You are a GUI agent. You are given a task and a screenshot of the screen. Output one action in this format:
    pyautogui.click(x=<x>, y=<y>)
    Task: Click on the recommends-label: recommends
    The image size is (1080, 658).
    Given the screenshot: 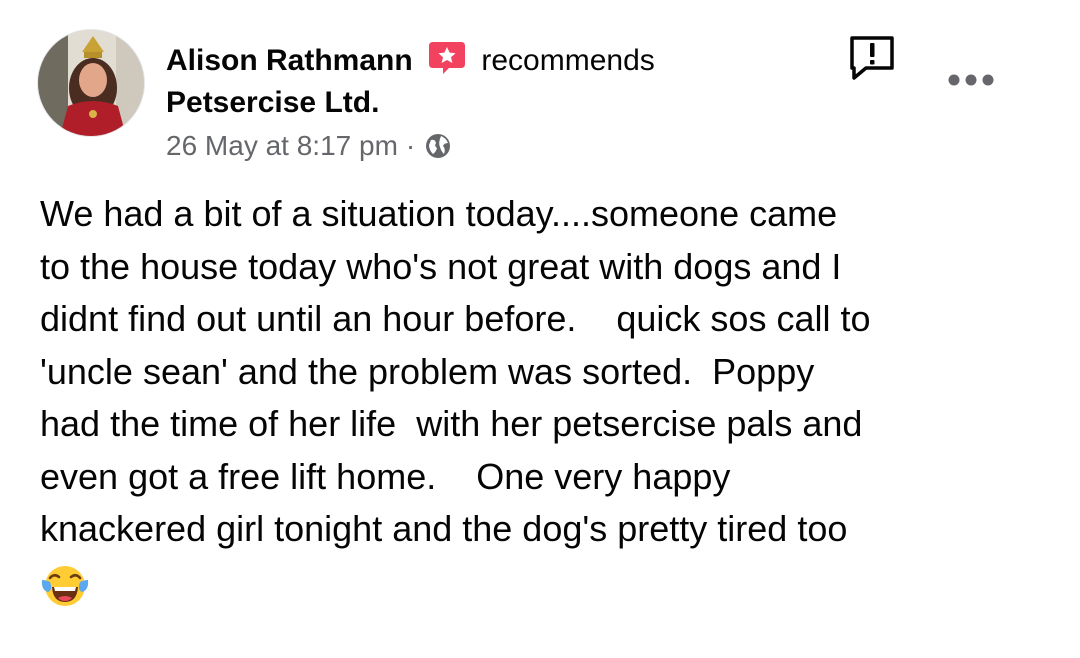 What is the action you would take?
    pyautogui.click(x=568, y=60)
    